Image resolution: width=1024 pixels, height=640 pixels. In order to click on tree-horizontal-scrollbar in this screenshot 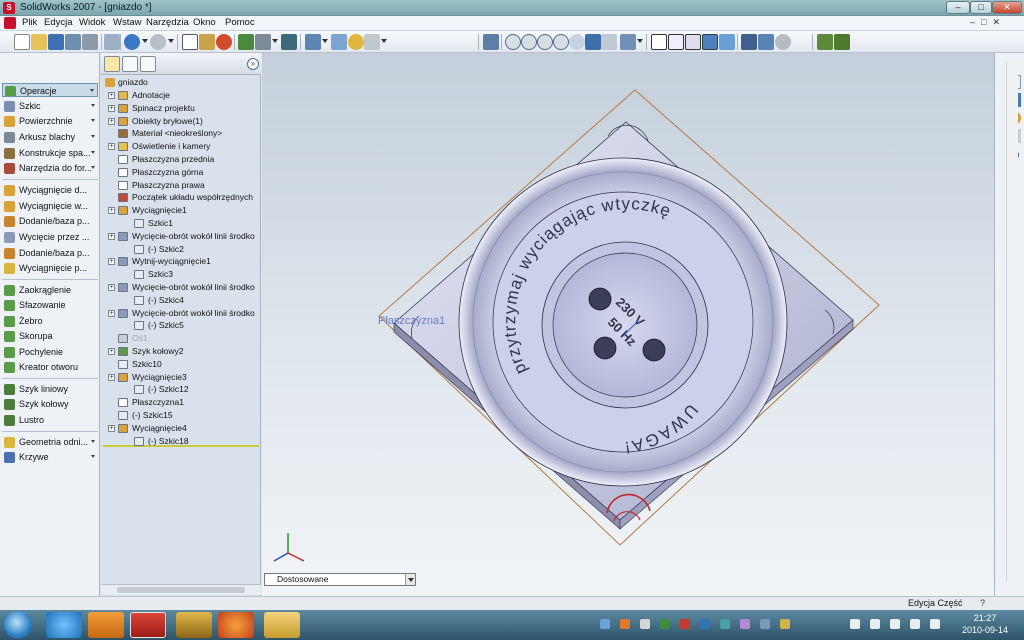, I will do `click(181, 589)`.